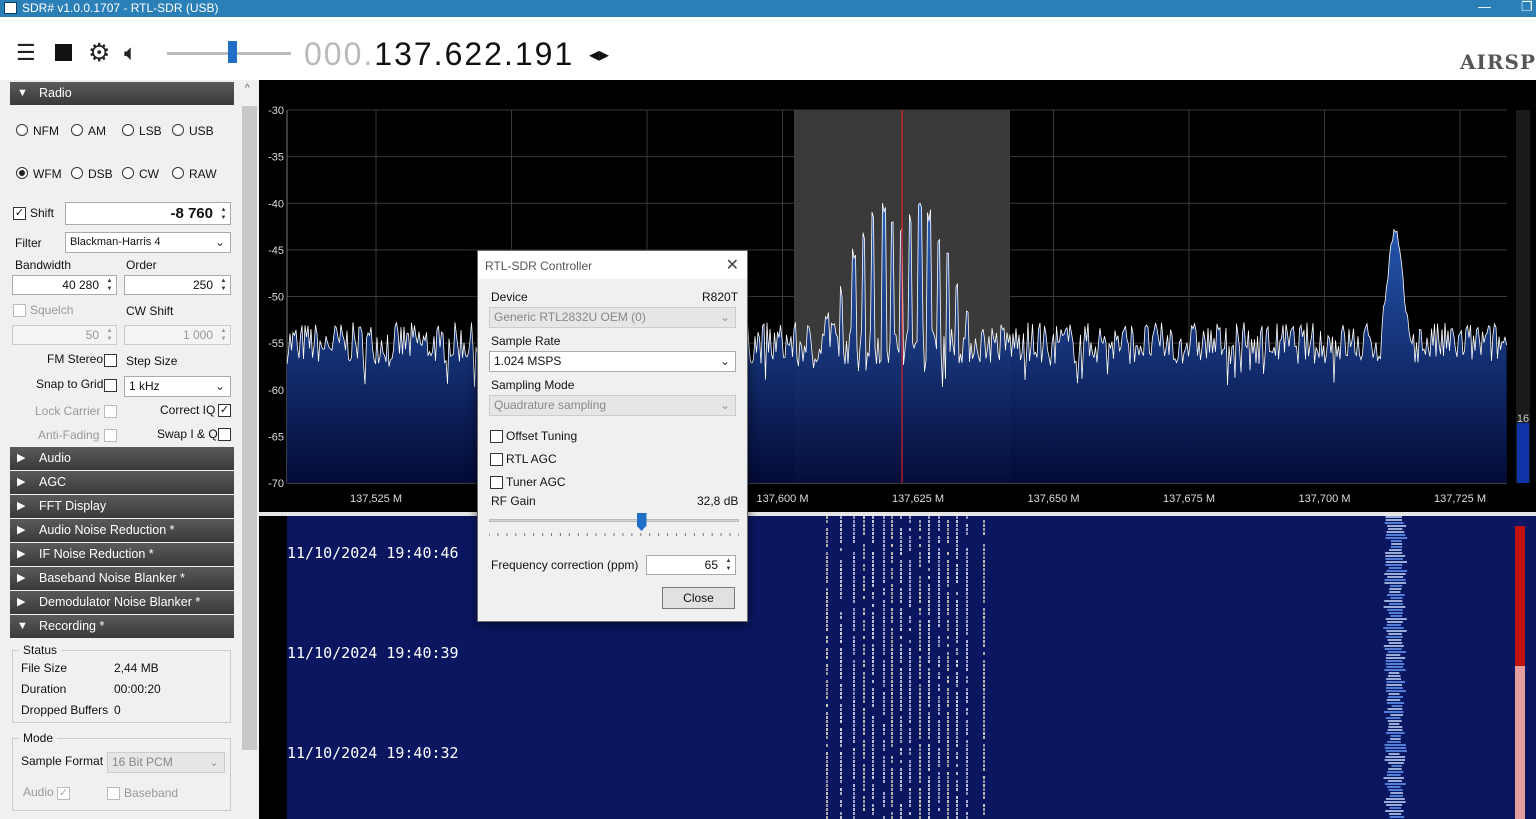 The height and width of the screenshot is (819, 1536). I want to click on speaker-icon: 🔈︎, so click(130, 53).